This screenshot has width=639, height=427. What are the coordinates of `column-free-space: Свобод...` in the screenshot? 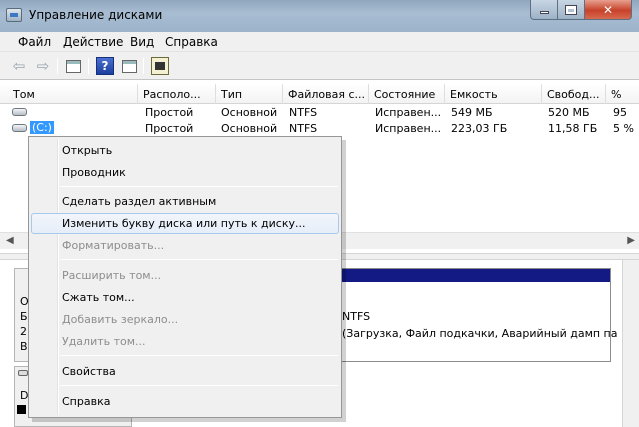 It's located at (574, 94).